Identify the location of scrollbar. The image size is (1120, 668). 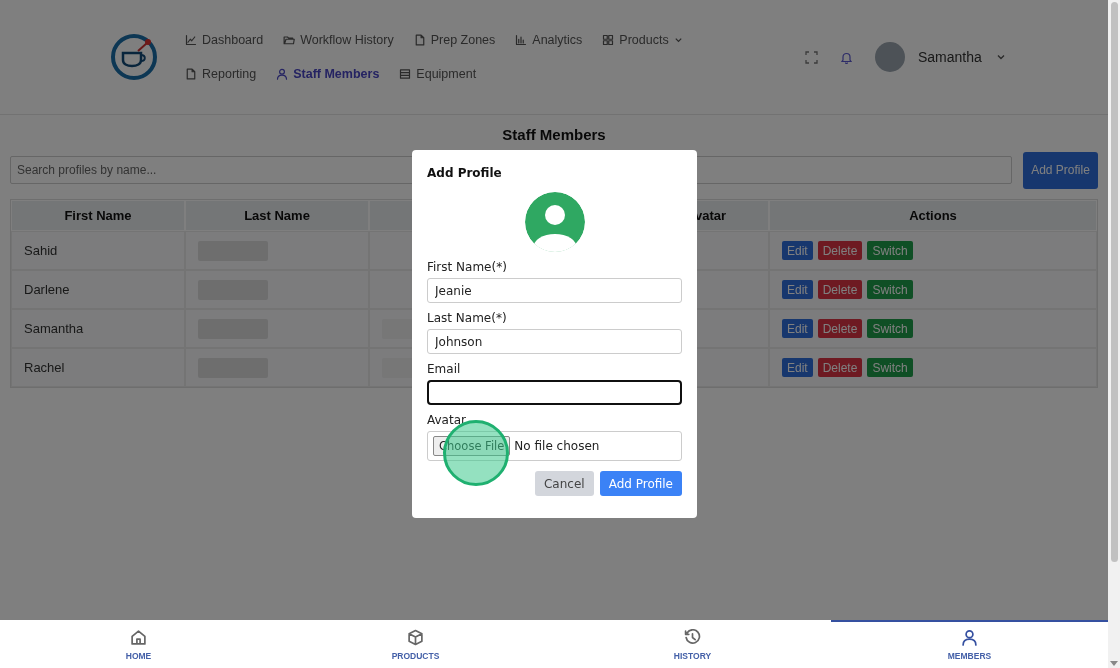
(1114, 334).